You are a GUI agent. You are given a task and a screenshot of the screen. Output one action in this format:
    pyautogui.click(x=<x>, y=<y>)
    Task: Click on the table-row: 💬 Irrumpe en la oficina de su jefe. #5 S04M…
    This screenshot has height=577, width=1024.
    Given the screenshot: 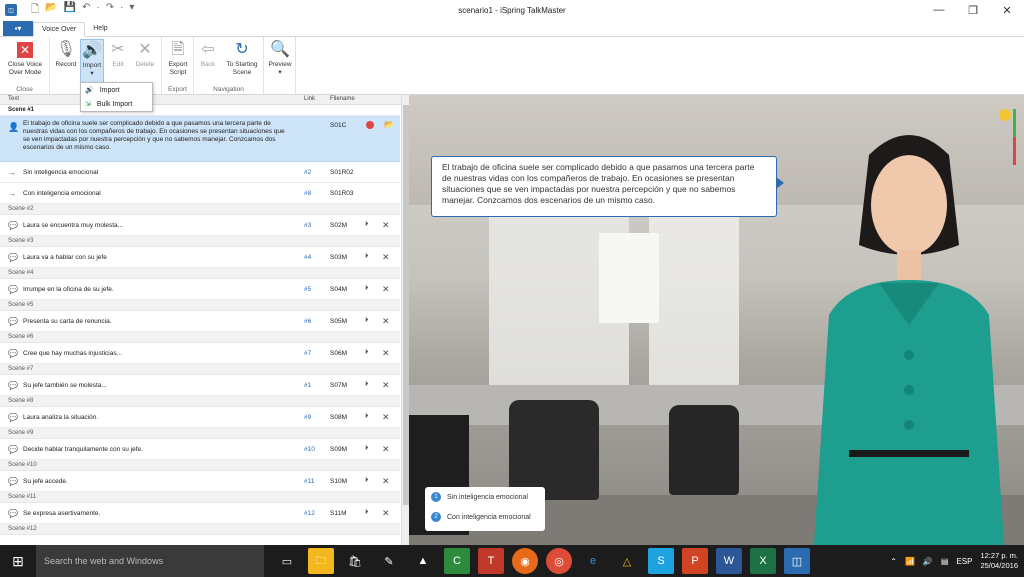 What is the action you would take?
    pyautogui.click(x=200, y=289)
    